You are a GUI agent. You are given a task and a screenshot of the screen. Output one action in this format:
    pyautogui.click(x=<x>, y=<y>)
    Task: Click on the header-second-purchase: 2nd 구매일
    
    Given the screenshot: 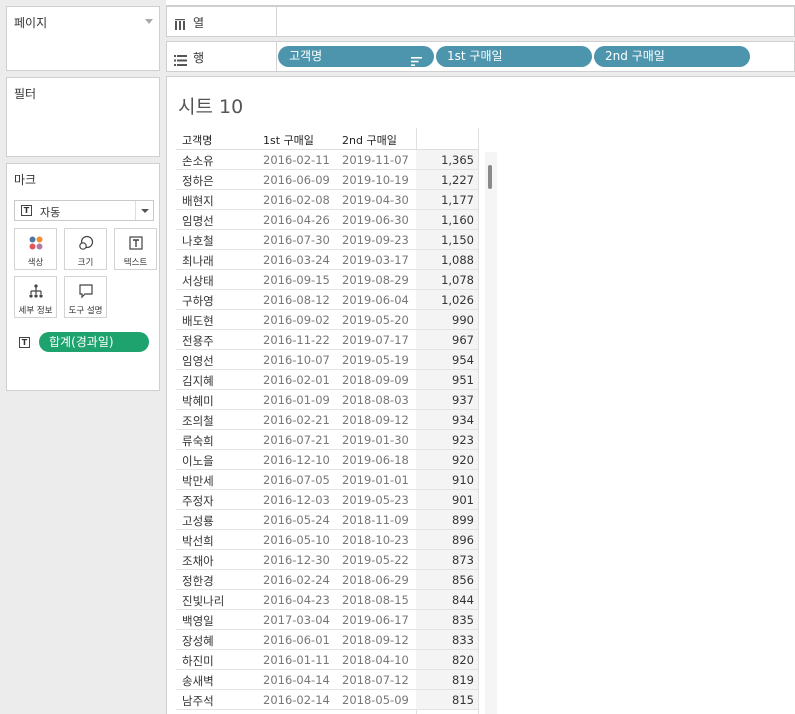 What is the action you would take?
    pyautogui.click(x=369, y=140)
    